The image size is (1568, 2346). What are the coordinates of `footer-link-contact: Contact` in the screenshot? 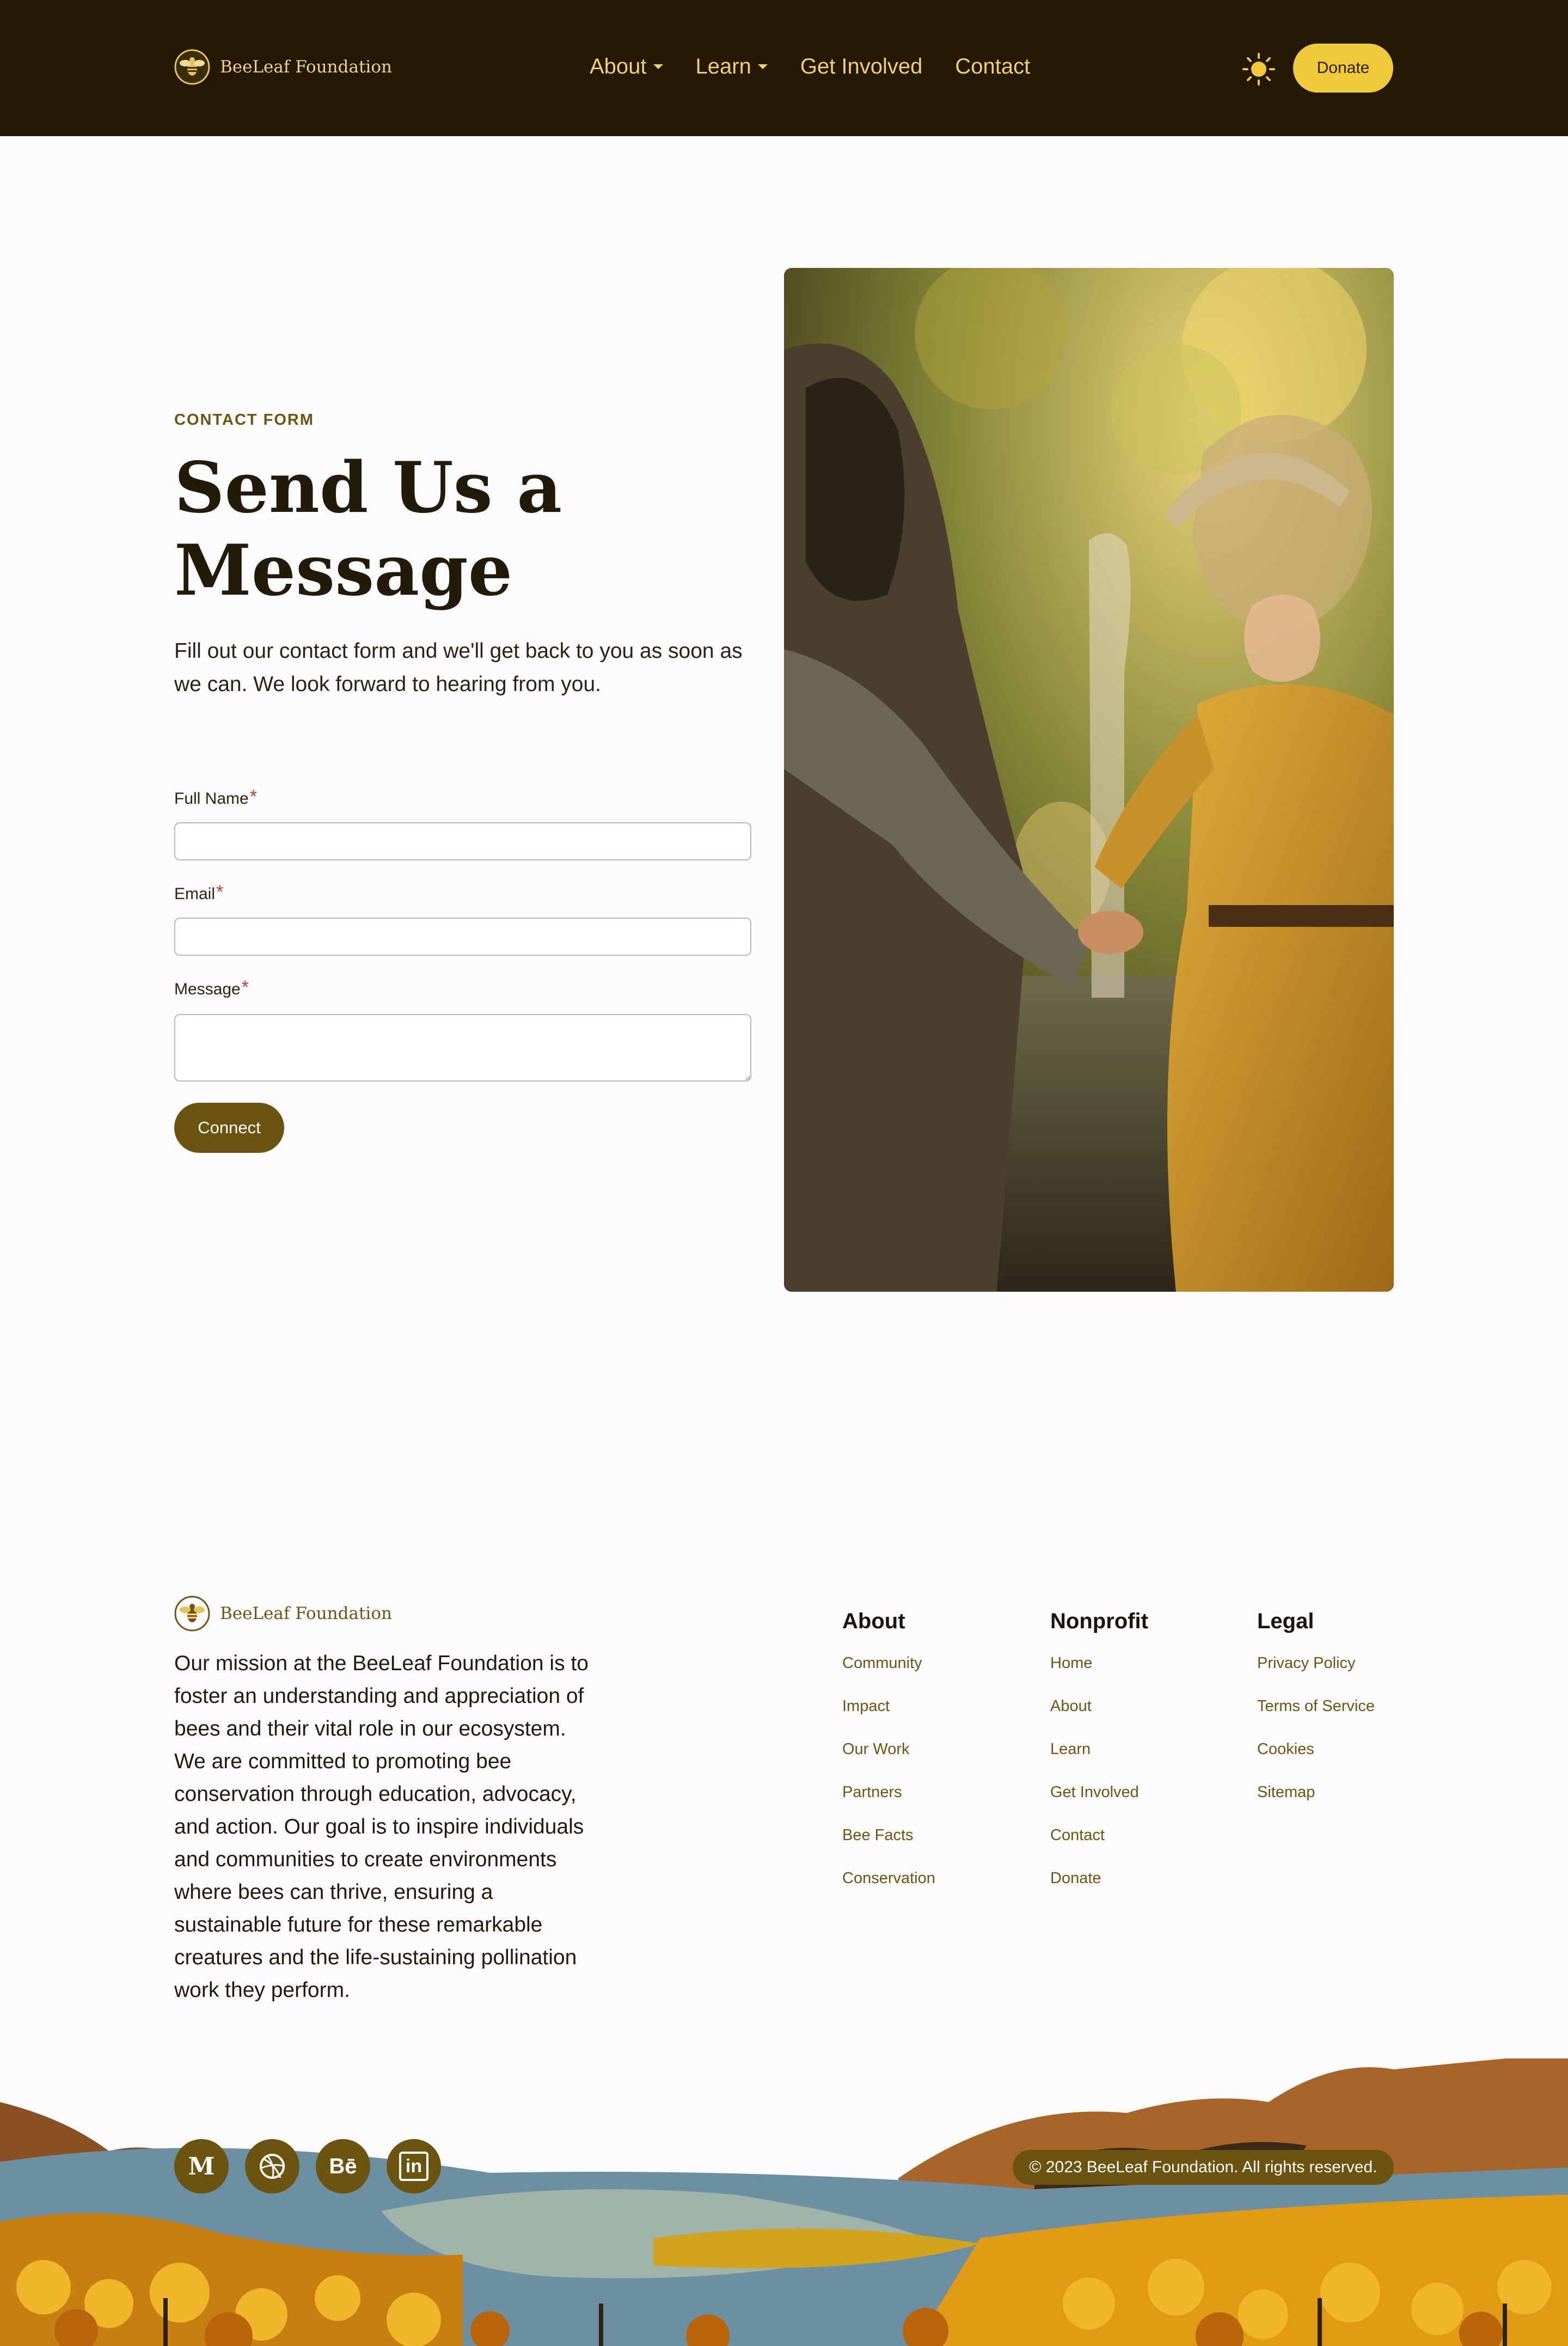 It's located at (1099, 1845).